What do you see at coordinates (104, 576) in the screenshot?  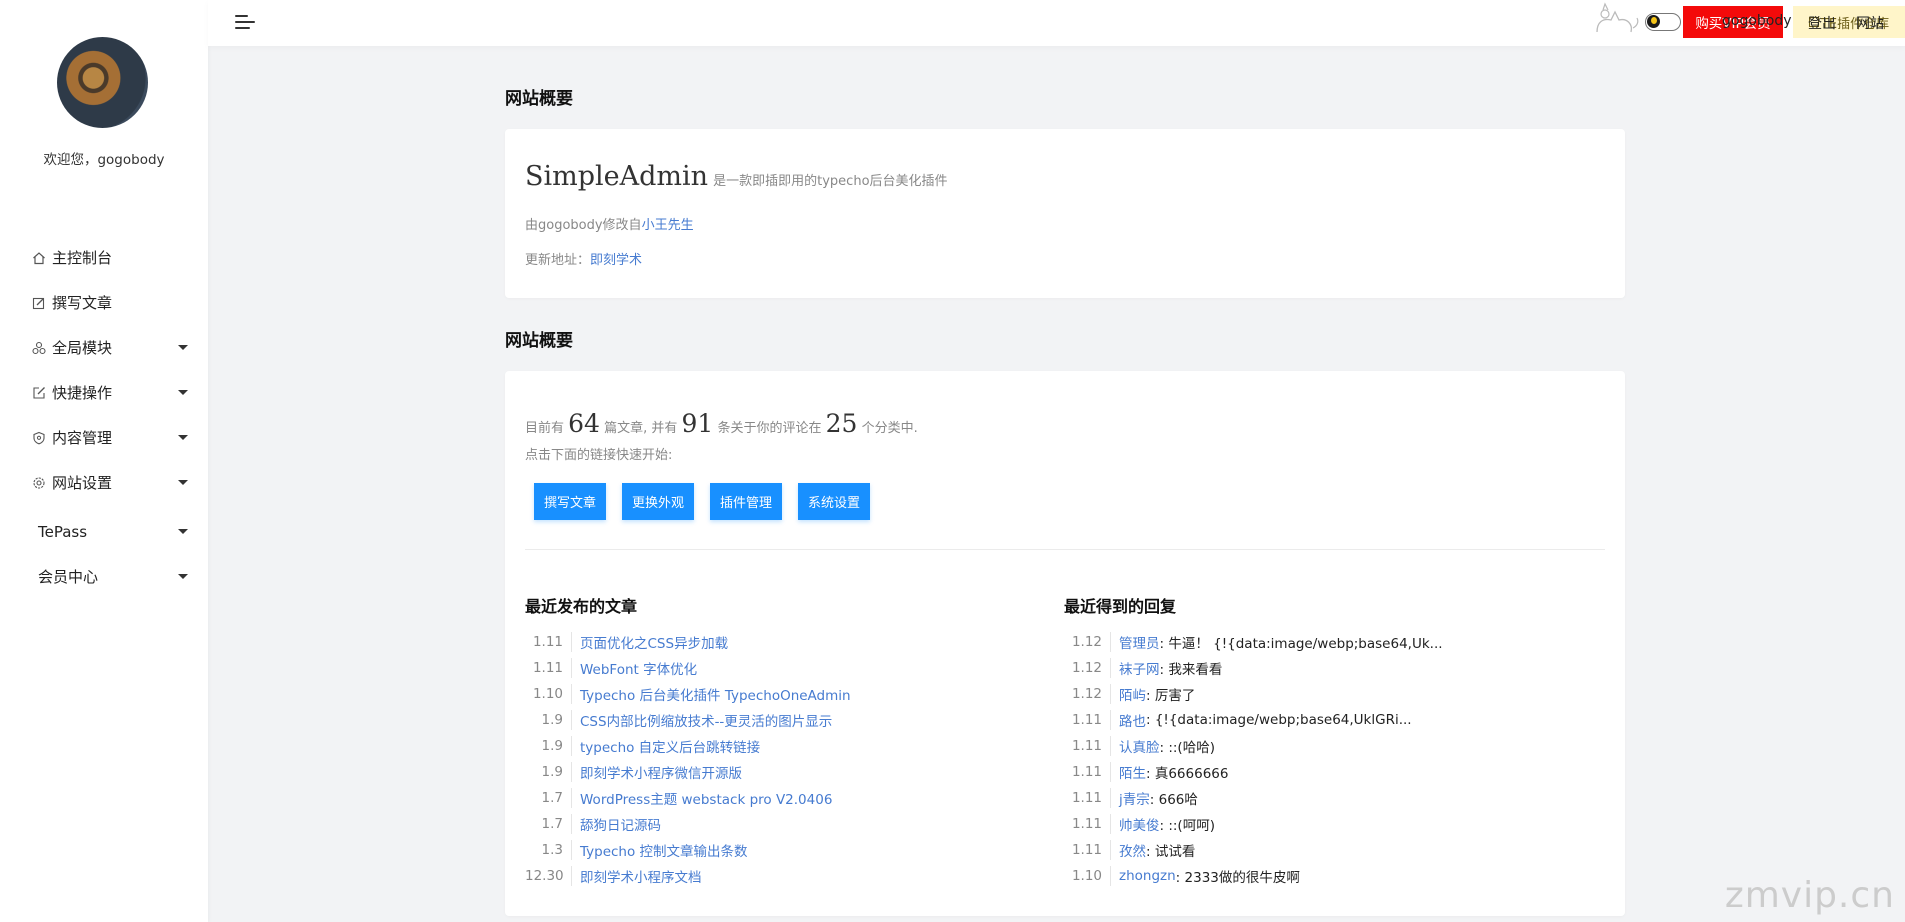 I see `sidebar-item-member-center: 会员中心` at bounding box center [104, 576].